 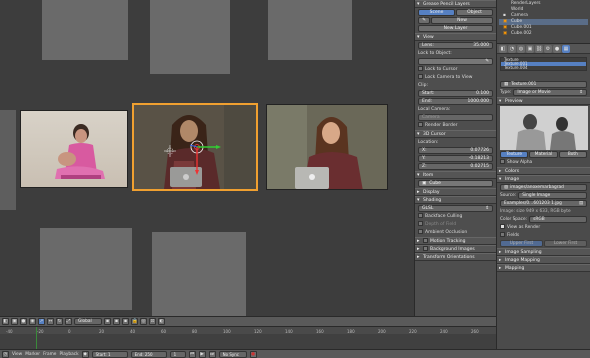 I want to click on upper-first-button: Upper First, so click(x=521, y=243).